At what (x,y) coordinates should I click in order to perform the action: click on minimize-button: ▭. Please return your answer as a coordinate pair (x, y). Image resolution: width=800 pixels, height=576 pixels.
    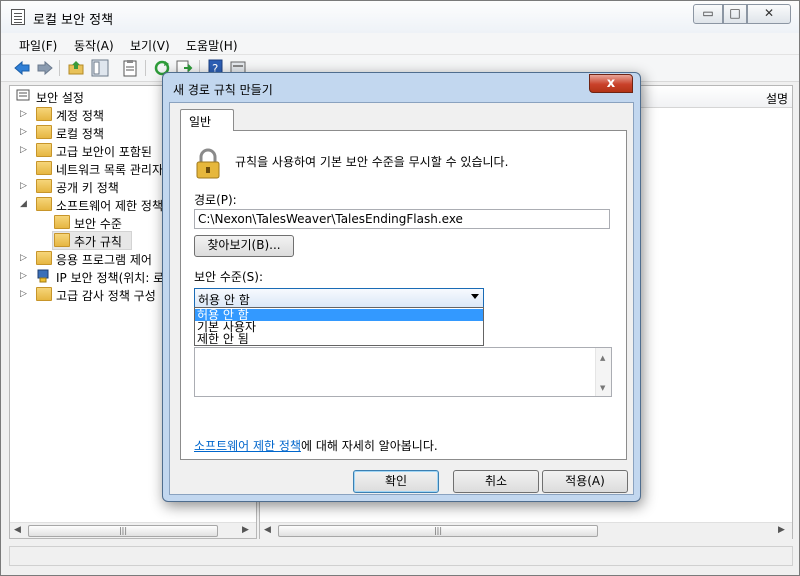
    Looking at the image, I should click on (708, 14).